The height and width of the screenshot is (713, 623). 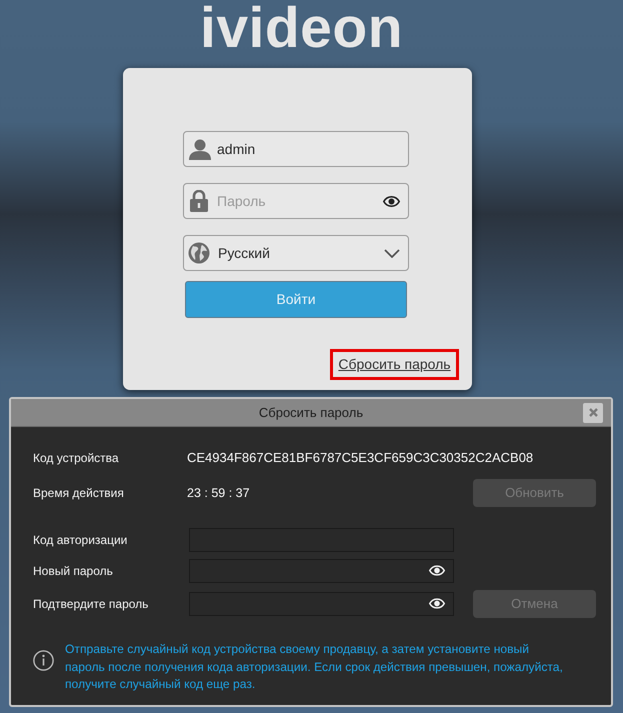 I want to click on field-label: Время действия, so click(x=79, y=493).